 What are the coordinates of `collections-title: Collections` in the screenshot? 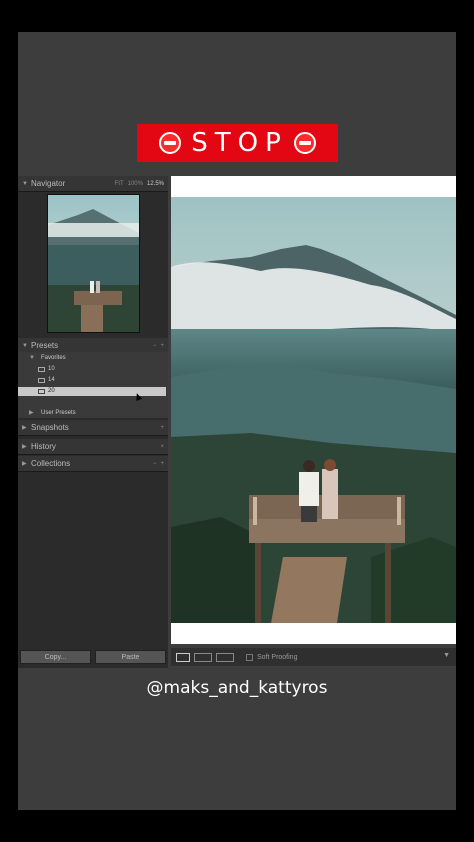 It's located at (51, 463).